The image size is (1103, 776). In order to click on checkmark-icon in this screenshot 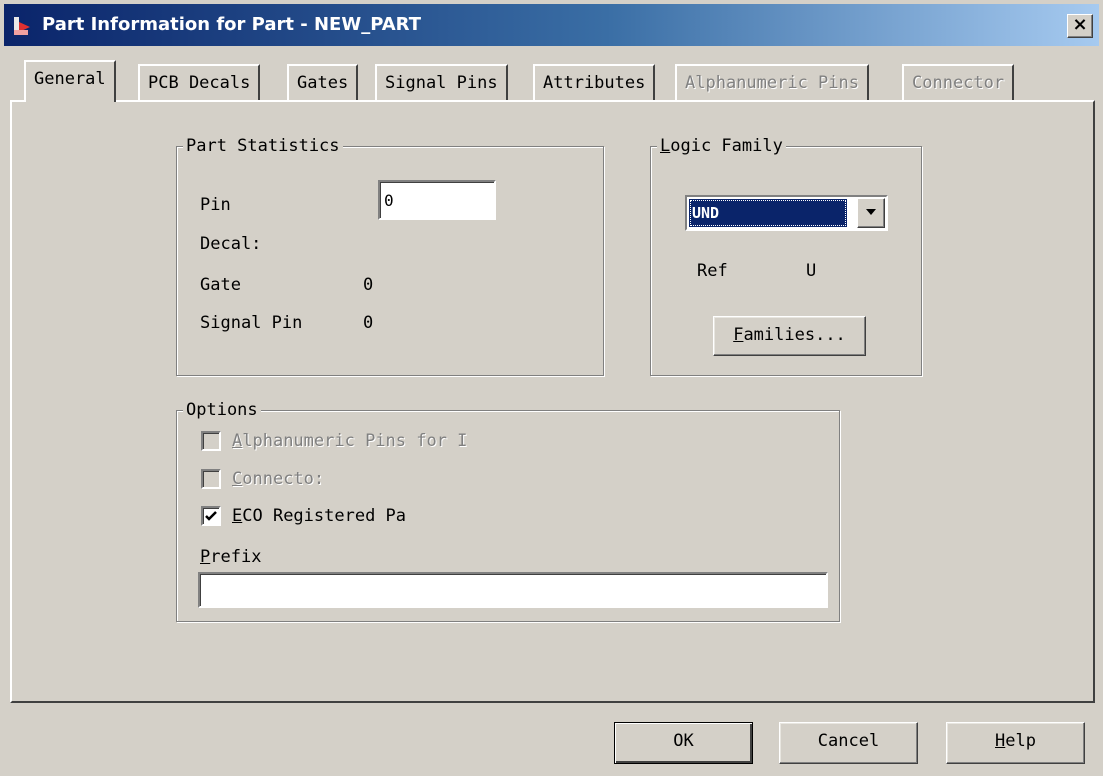, I will do `click(211, 516)`.